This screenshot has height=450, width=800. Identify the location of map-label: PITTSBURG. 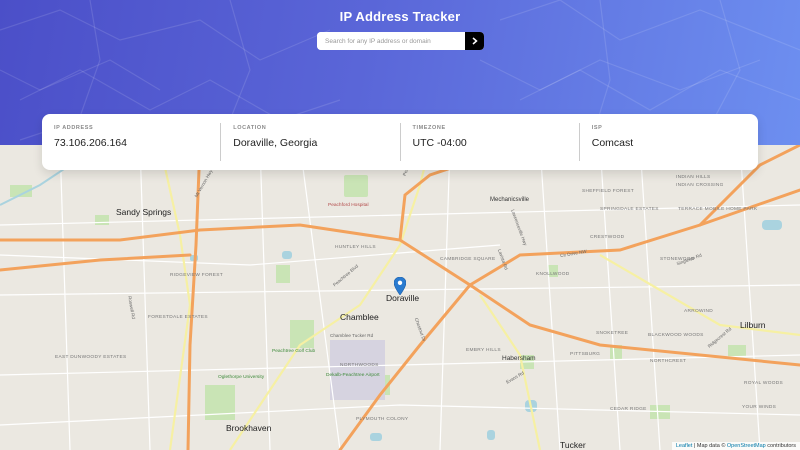
(585, 354).